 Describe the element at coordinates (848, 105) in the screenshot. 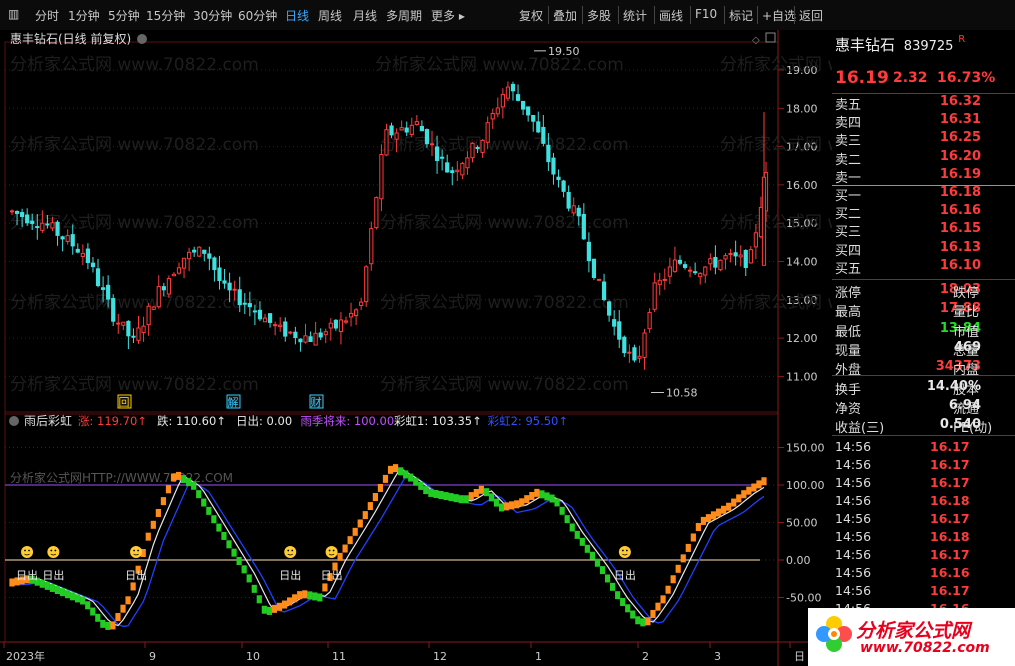

I see `orderbook-label: 卖五` at that location.